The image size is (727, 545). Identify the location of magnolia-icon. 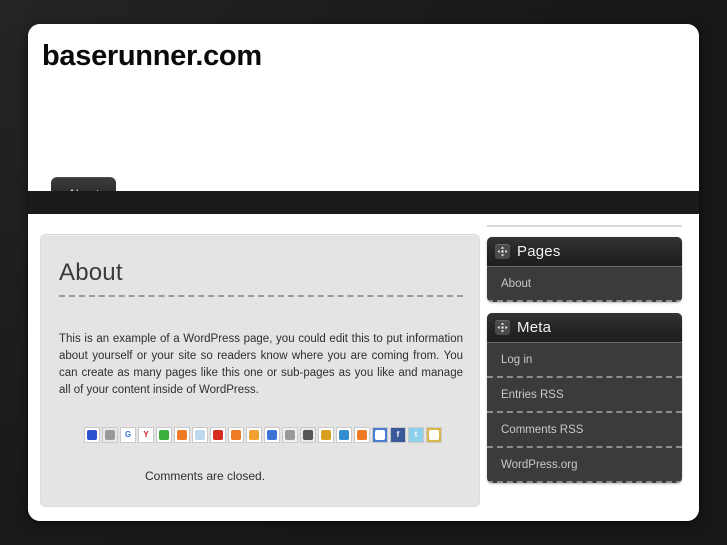
(308, 435).